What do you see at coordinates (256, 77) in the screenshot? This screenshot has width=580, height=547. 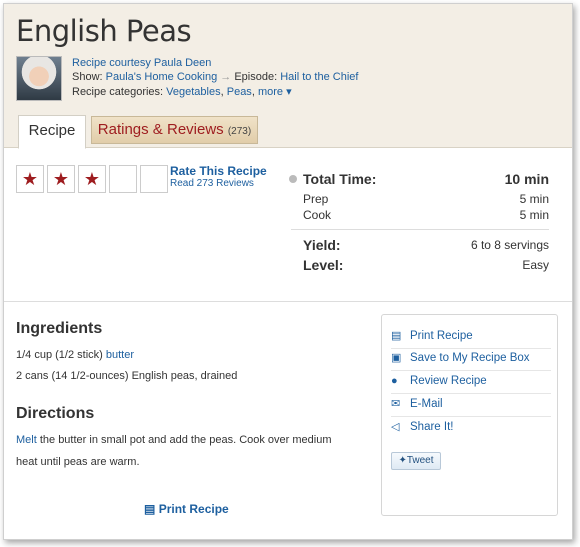 I see `episode-label: Episode:` at bounding box center [256, 77].